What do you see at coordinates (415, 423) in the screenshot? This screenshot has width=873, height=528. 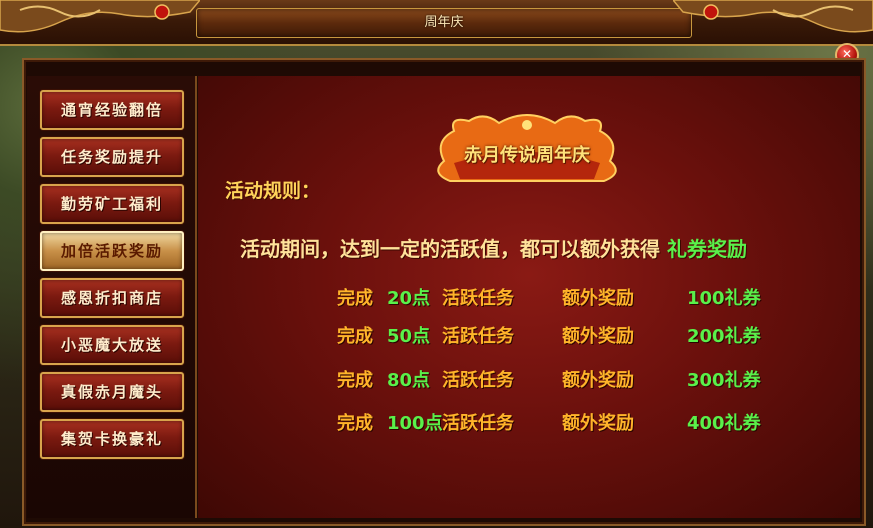 I see `row-points: 100点` at bounding box center [415, 423].